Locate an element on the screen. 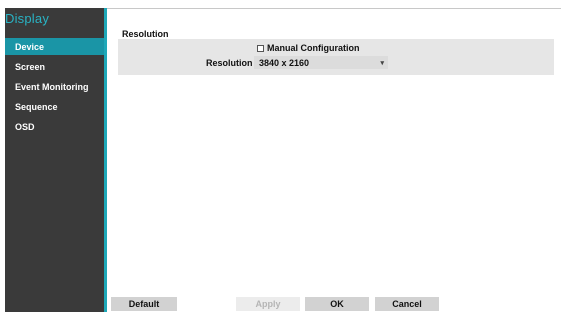 Image resolution: width=561 pixels, height=312 pixels. cancel-button: Cancel is located at coordinates (407, 304).